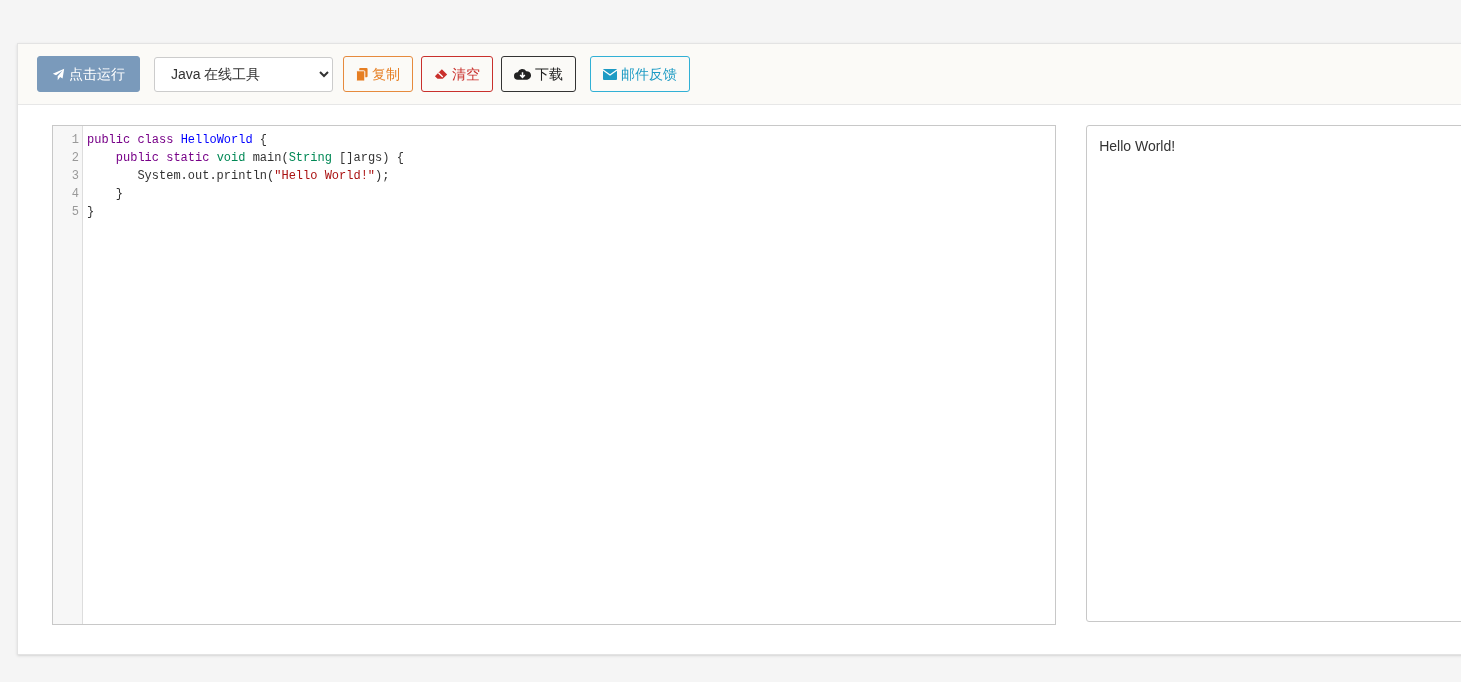  I want to click on copy-icon, so click(362, 74).